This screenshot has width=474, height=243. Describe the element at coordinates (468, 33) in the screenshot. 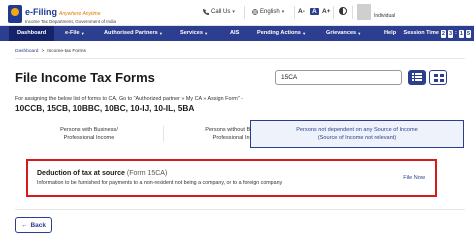

I see `session-digit: 5` at that location.